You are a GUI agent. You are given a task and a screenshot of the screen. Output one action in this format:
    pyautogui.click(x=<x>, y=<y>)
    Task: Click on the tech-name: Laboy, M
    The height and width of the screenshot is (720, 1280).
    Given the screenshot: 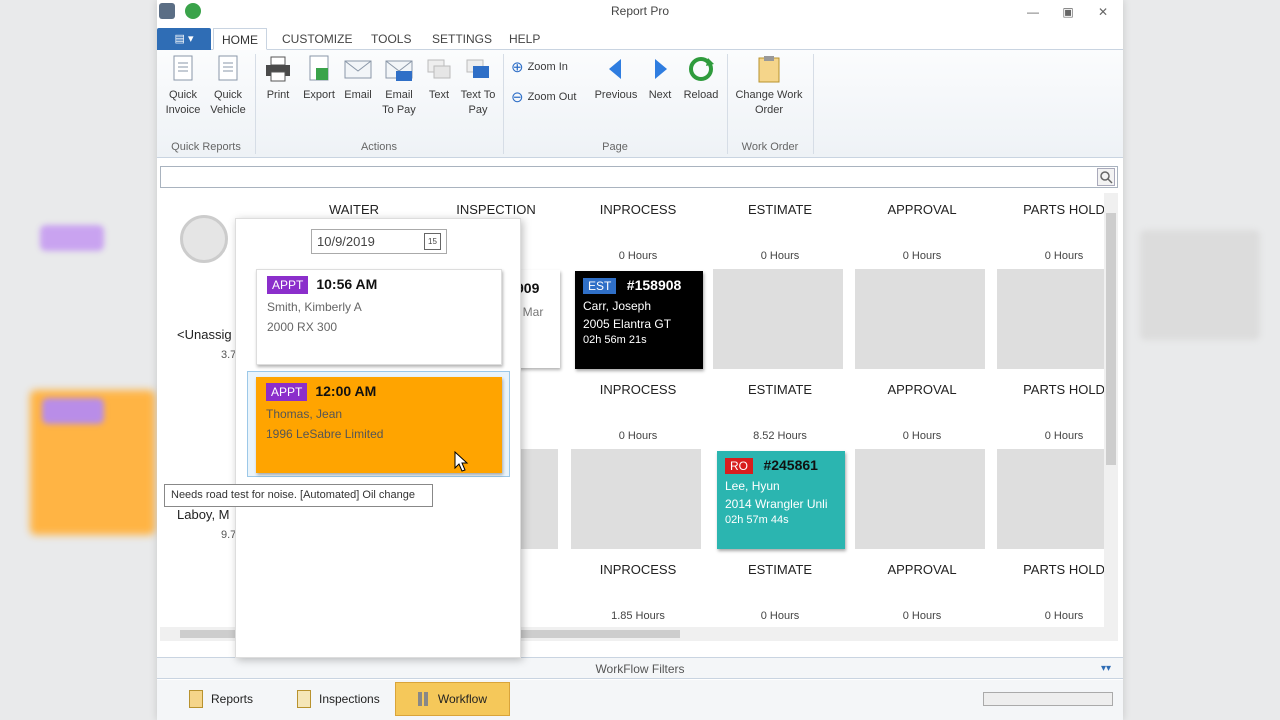 What is the action you would take?
    pyautogui.click(x=203, y=514)
    